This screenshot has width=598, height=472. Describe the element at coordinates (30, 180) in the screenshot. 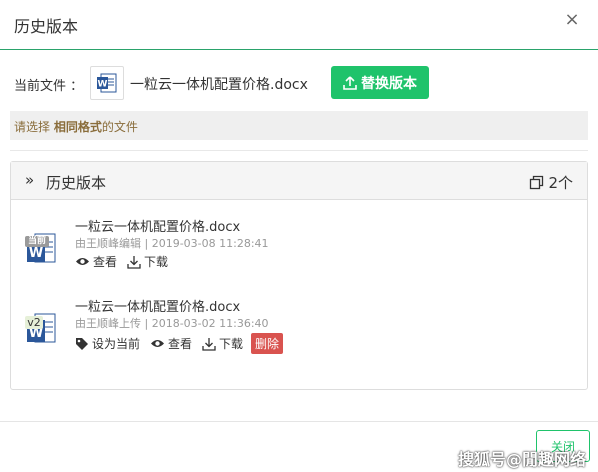

I see `double-chevron-icon: »` at that location.